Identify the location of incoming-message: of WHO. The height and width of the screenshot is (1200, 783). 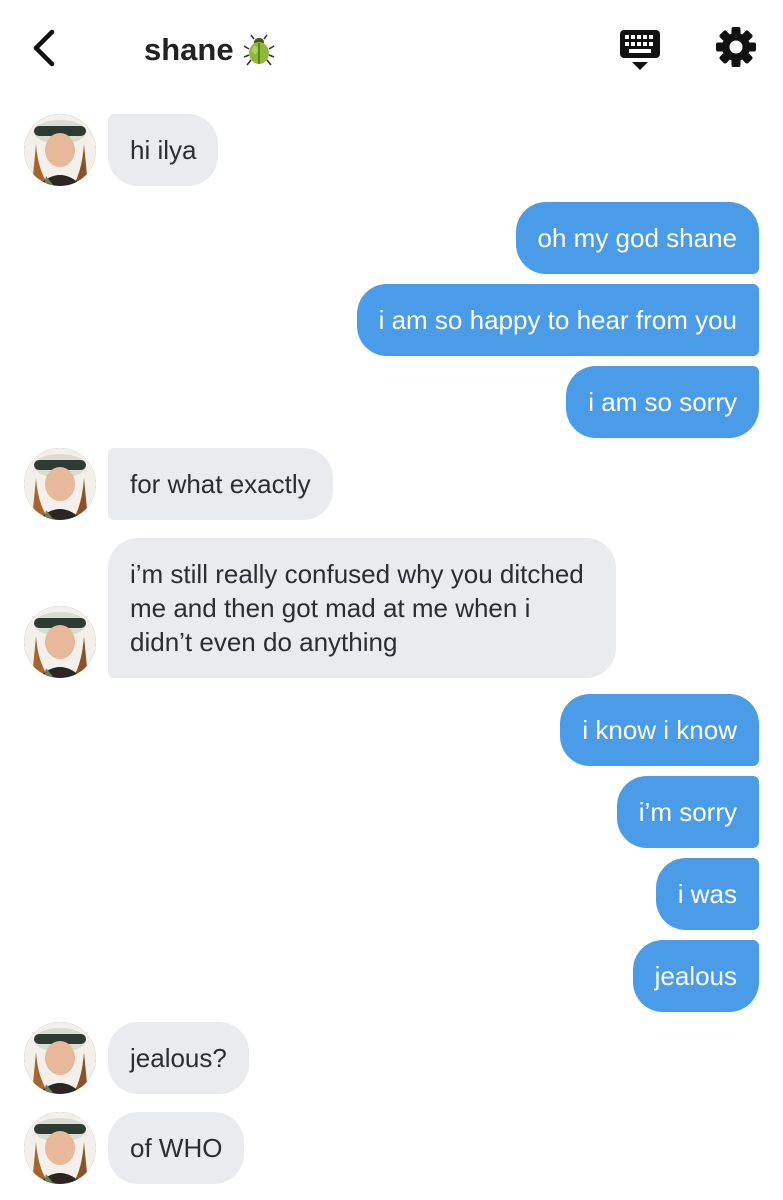
(176, 1148).